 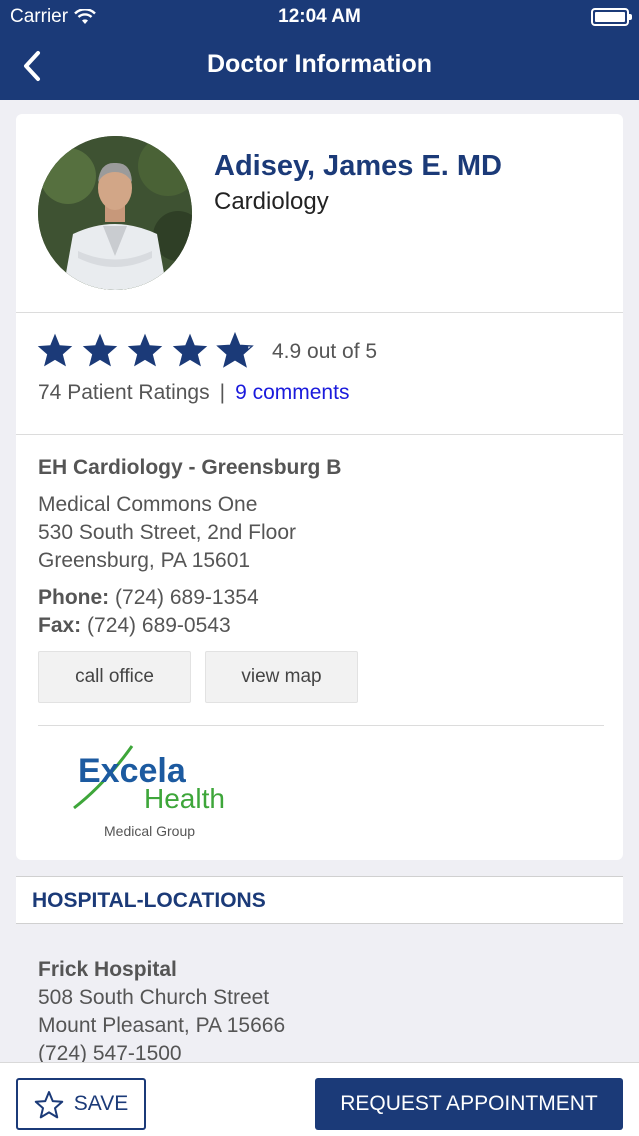 What do you see at coordinates (184, 798) in the screenshot?
I see `svg-text: Health` at bounding box center [184, 798].